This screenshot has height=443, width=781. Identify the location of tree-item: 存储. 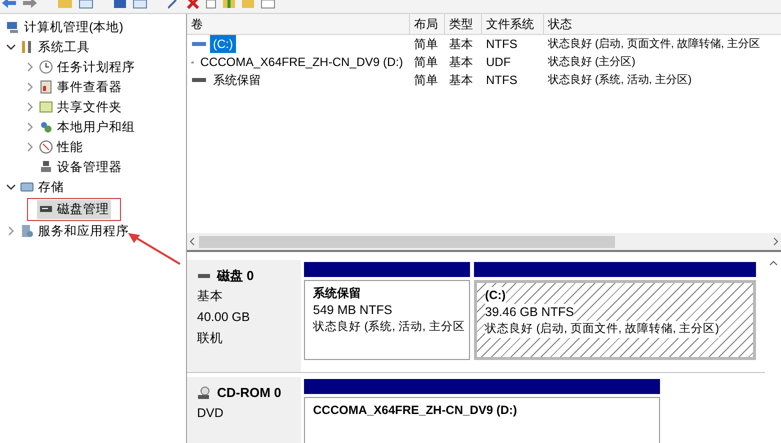
(42, 187).